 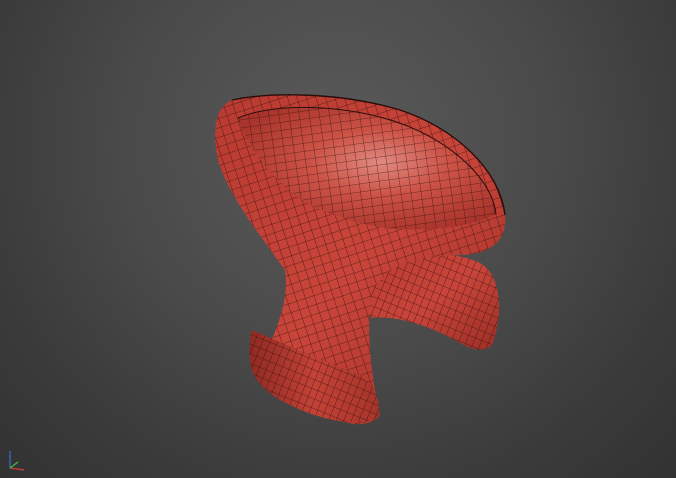 What do you see at coordinates (14, 465) in the screenshot?
I see `axis-y-line` at bounding box center [14, 465].